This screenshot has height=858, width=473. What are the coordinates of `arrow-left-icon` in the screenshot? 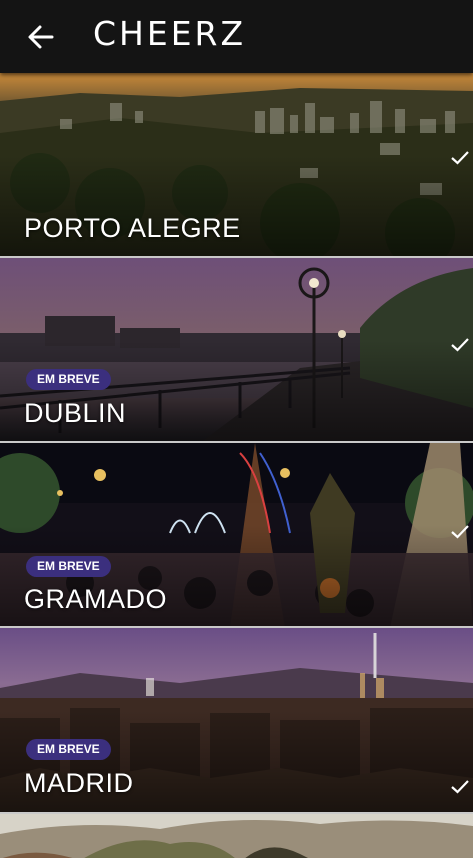 It's located at (41, 37).